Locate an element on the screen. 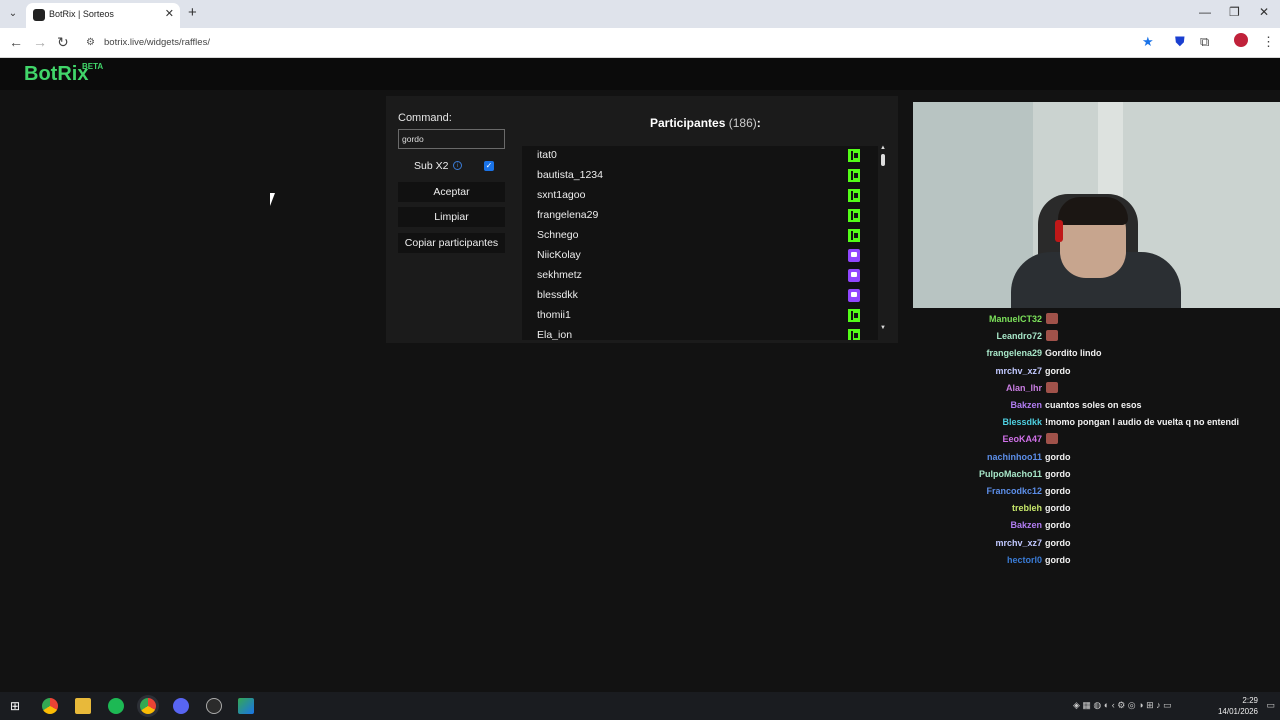  scroll-up-arrow-icon: ▲ is located at coordinates (883, 148).